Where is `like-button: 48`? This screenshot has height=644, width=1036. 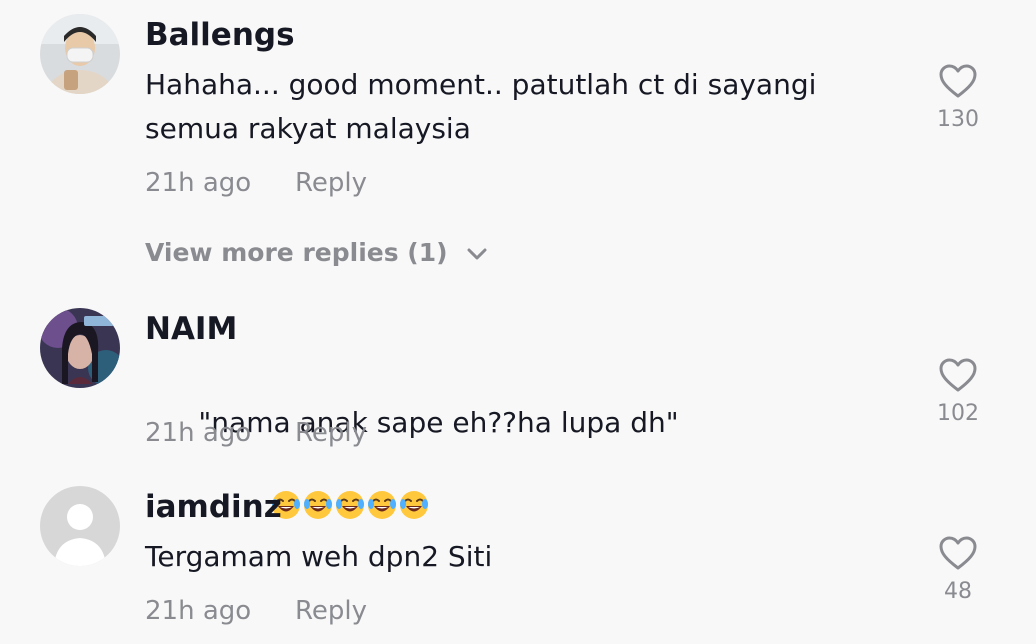 like-button: 48 is located at coordinates (958, 569).